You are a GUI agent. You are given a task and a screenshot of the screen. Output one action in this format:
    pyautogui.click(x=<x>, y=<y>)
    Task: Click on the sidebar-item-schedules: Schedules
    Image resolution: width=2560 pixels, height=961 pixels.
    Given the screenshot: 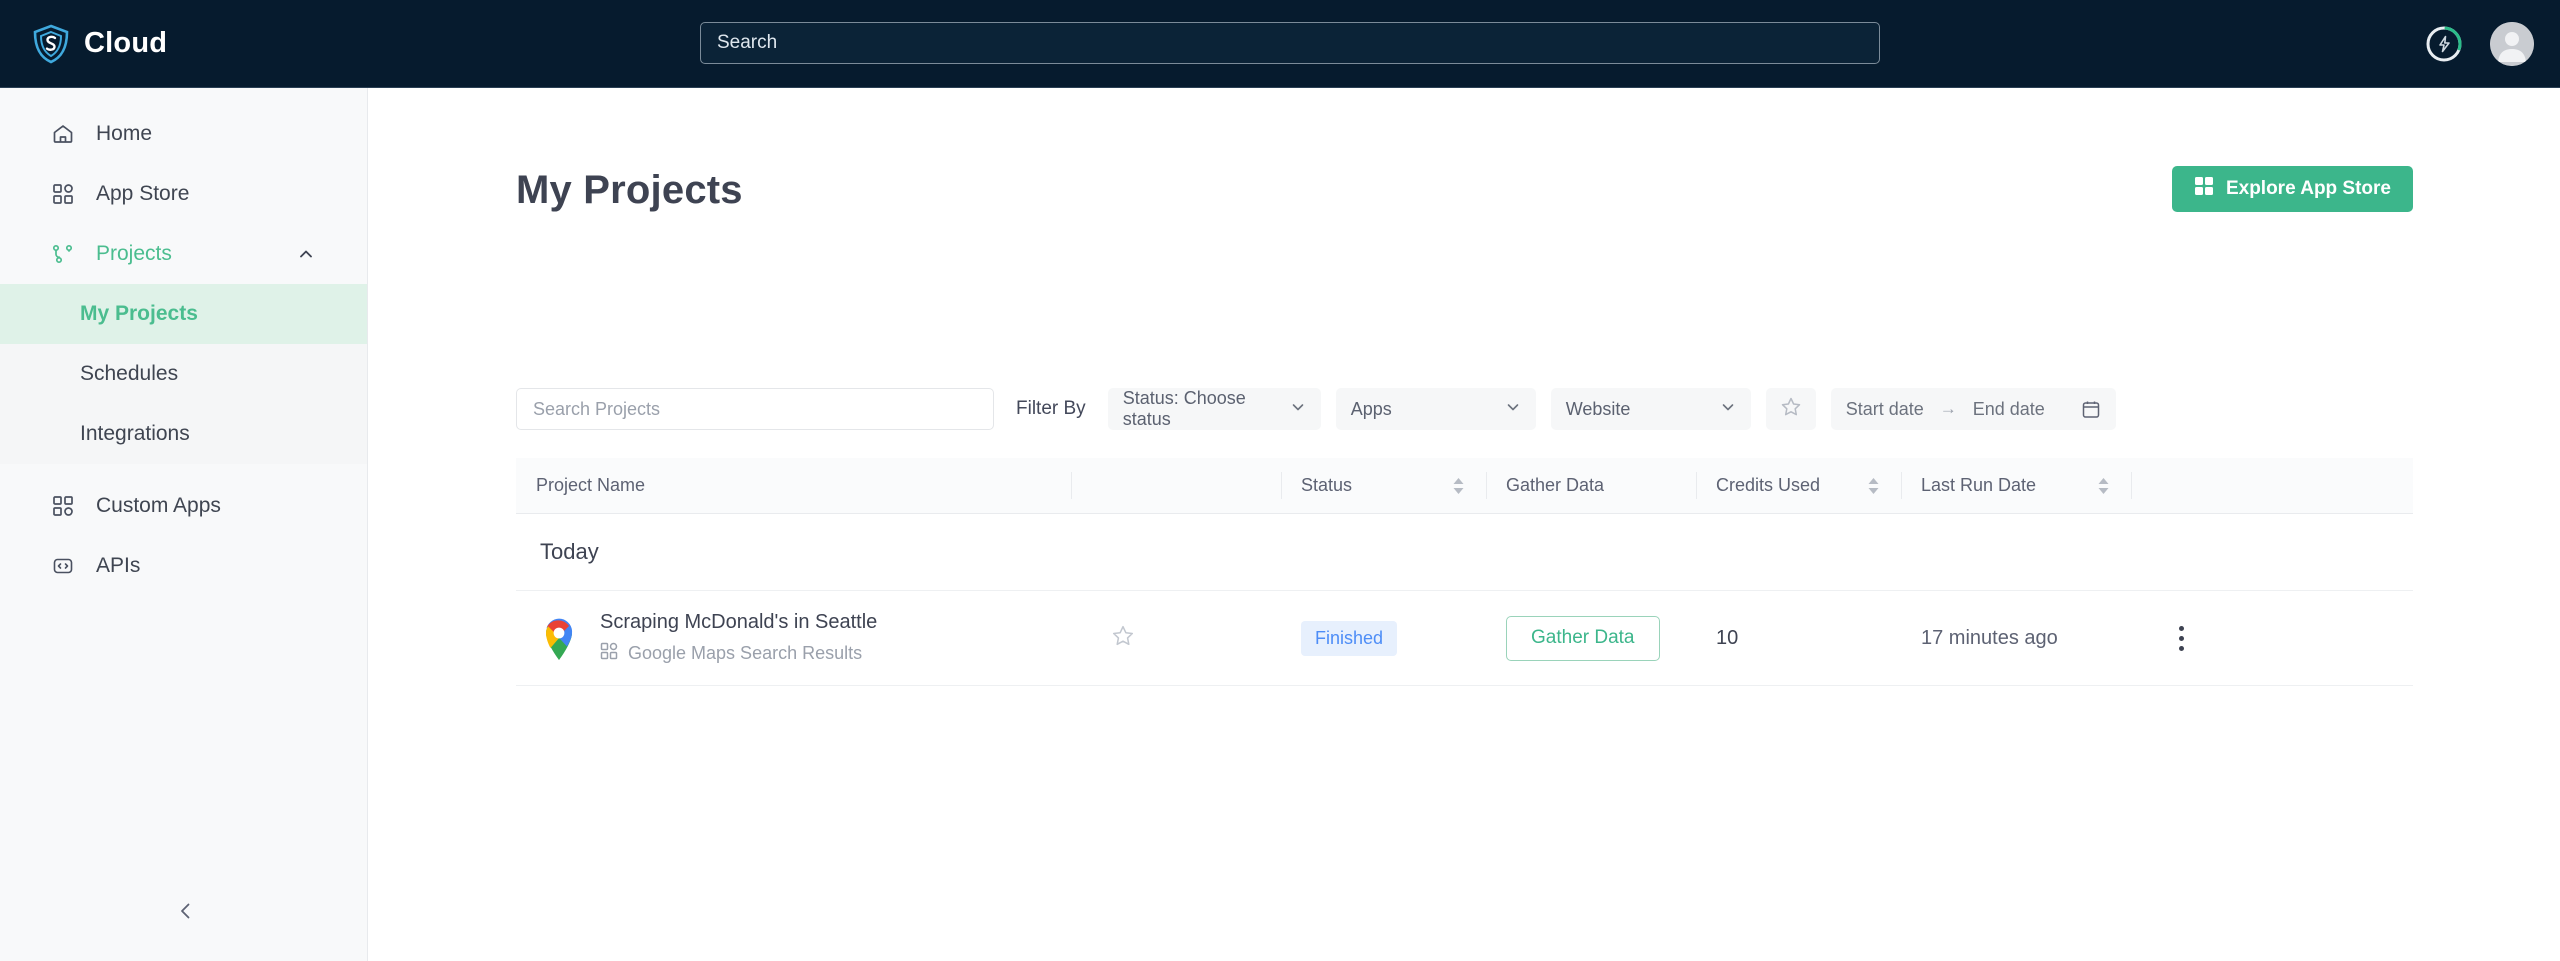 What is the action you would take?
    pyautogui.click(x=183, y=374)
    